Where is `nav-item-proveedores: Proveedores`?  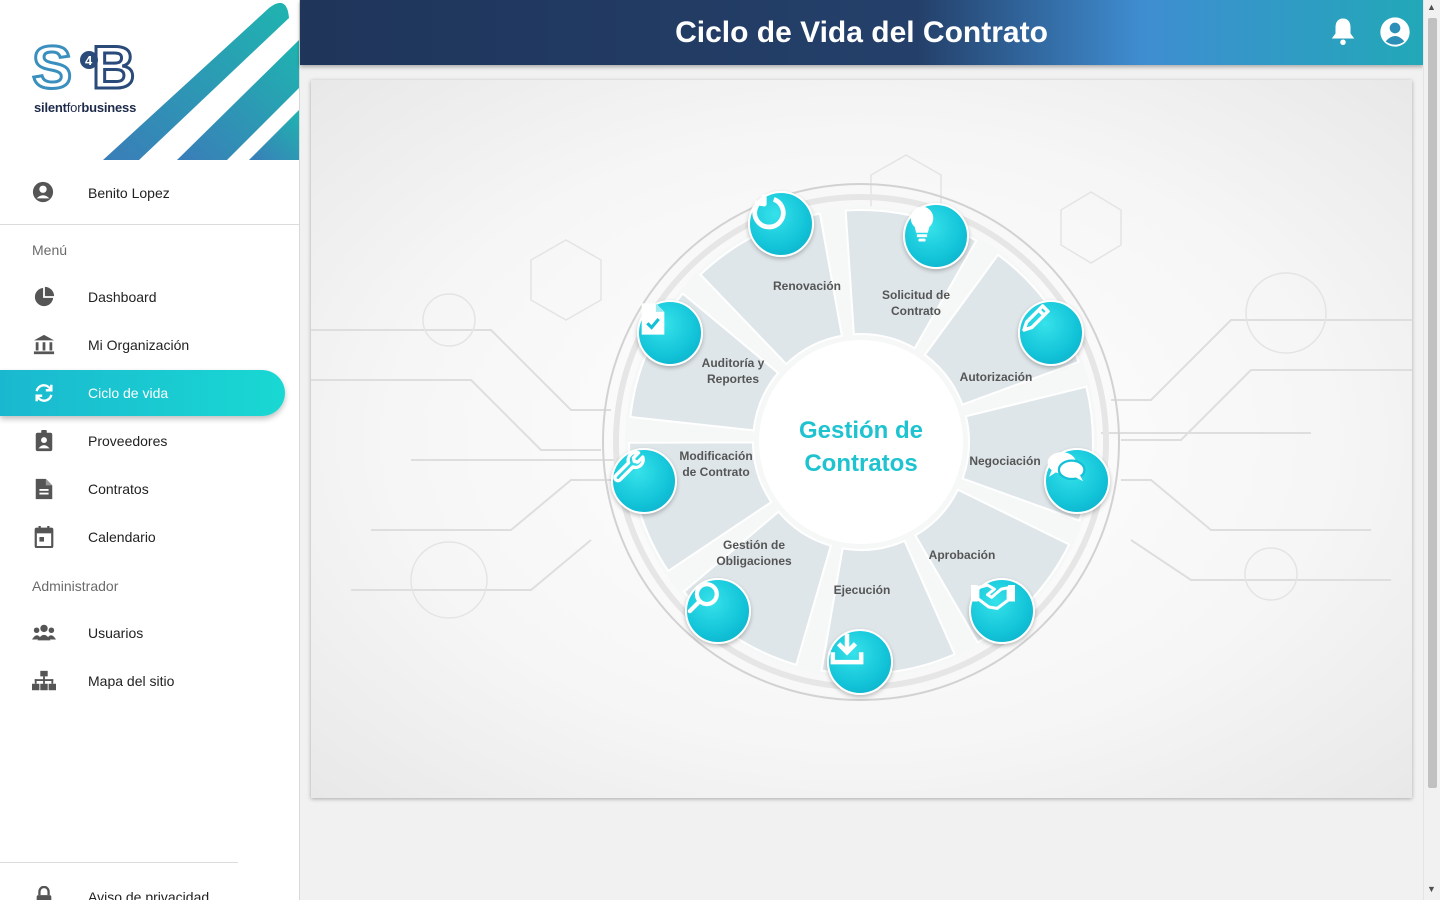
nav-item-proveedores: Proveedores is located at coordinates (142, 441).